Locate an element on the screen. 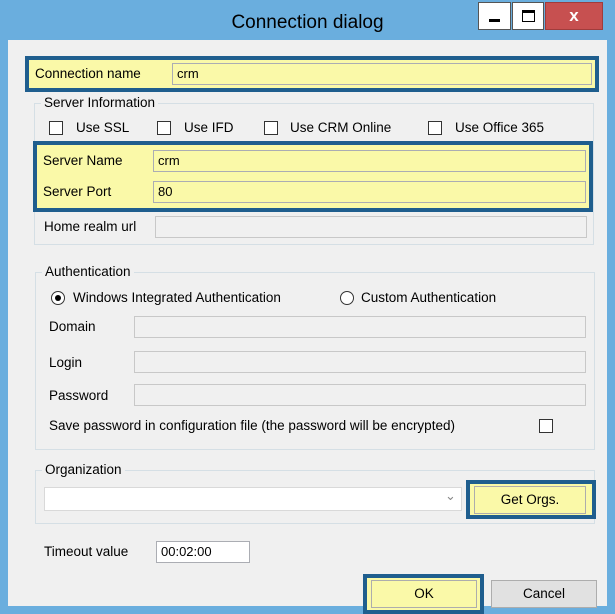  use-ssl-checkbox is located at coordinates (56, 128).